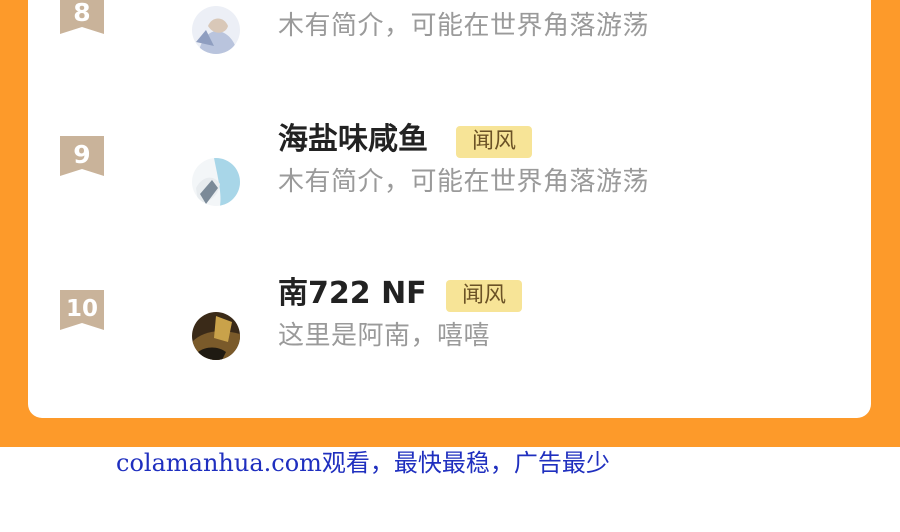  Describe the element at coordinates (384, 336) in the screenshot. I see `user-bio: 这里是阿南，嘻嘻` at that location.